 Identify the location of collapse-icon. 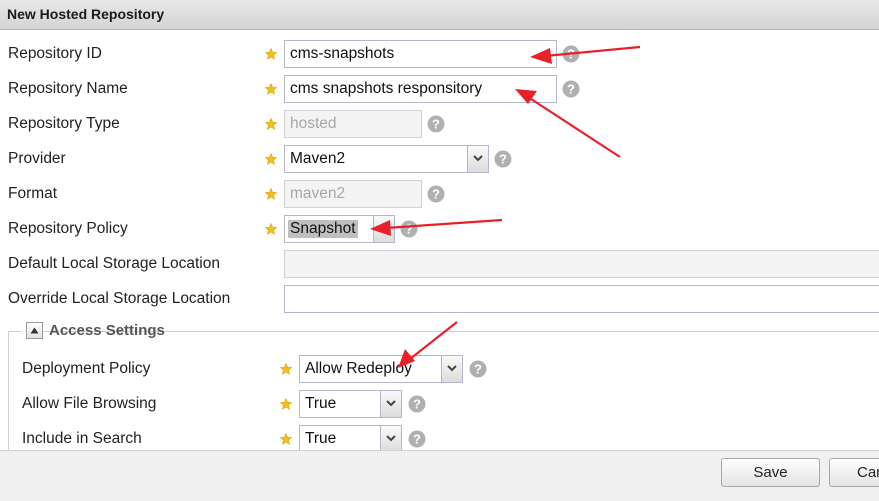
(34, 330).